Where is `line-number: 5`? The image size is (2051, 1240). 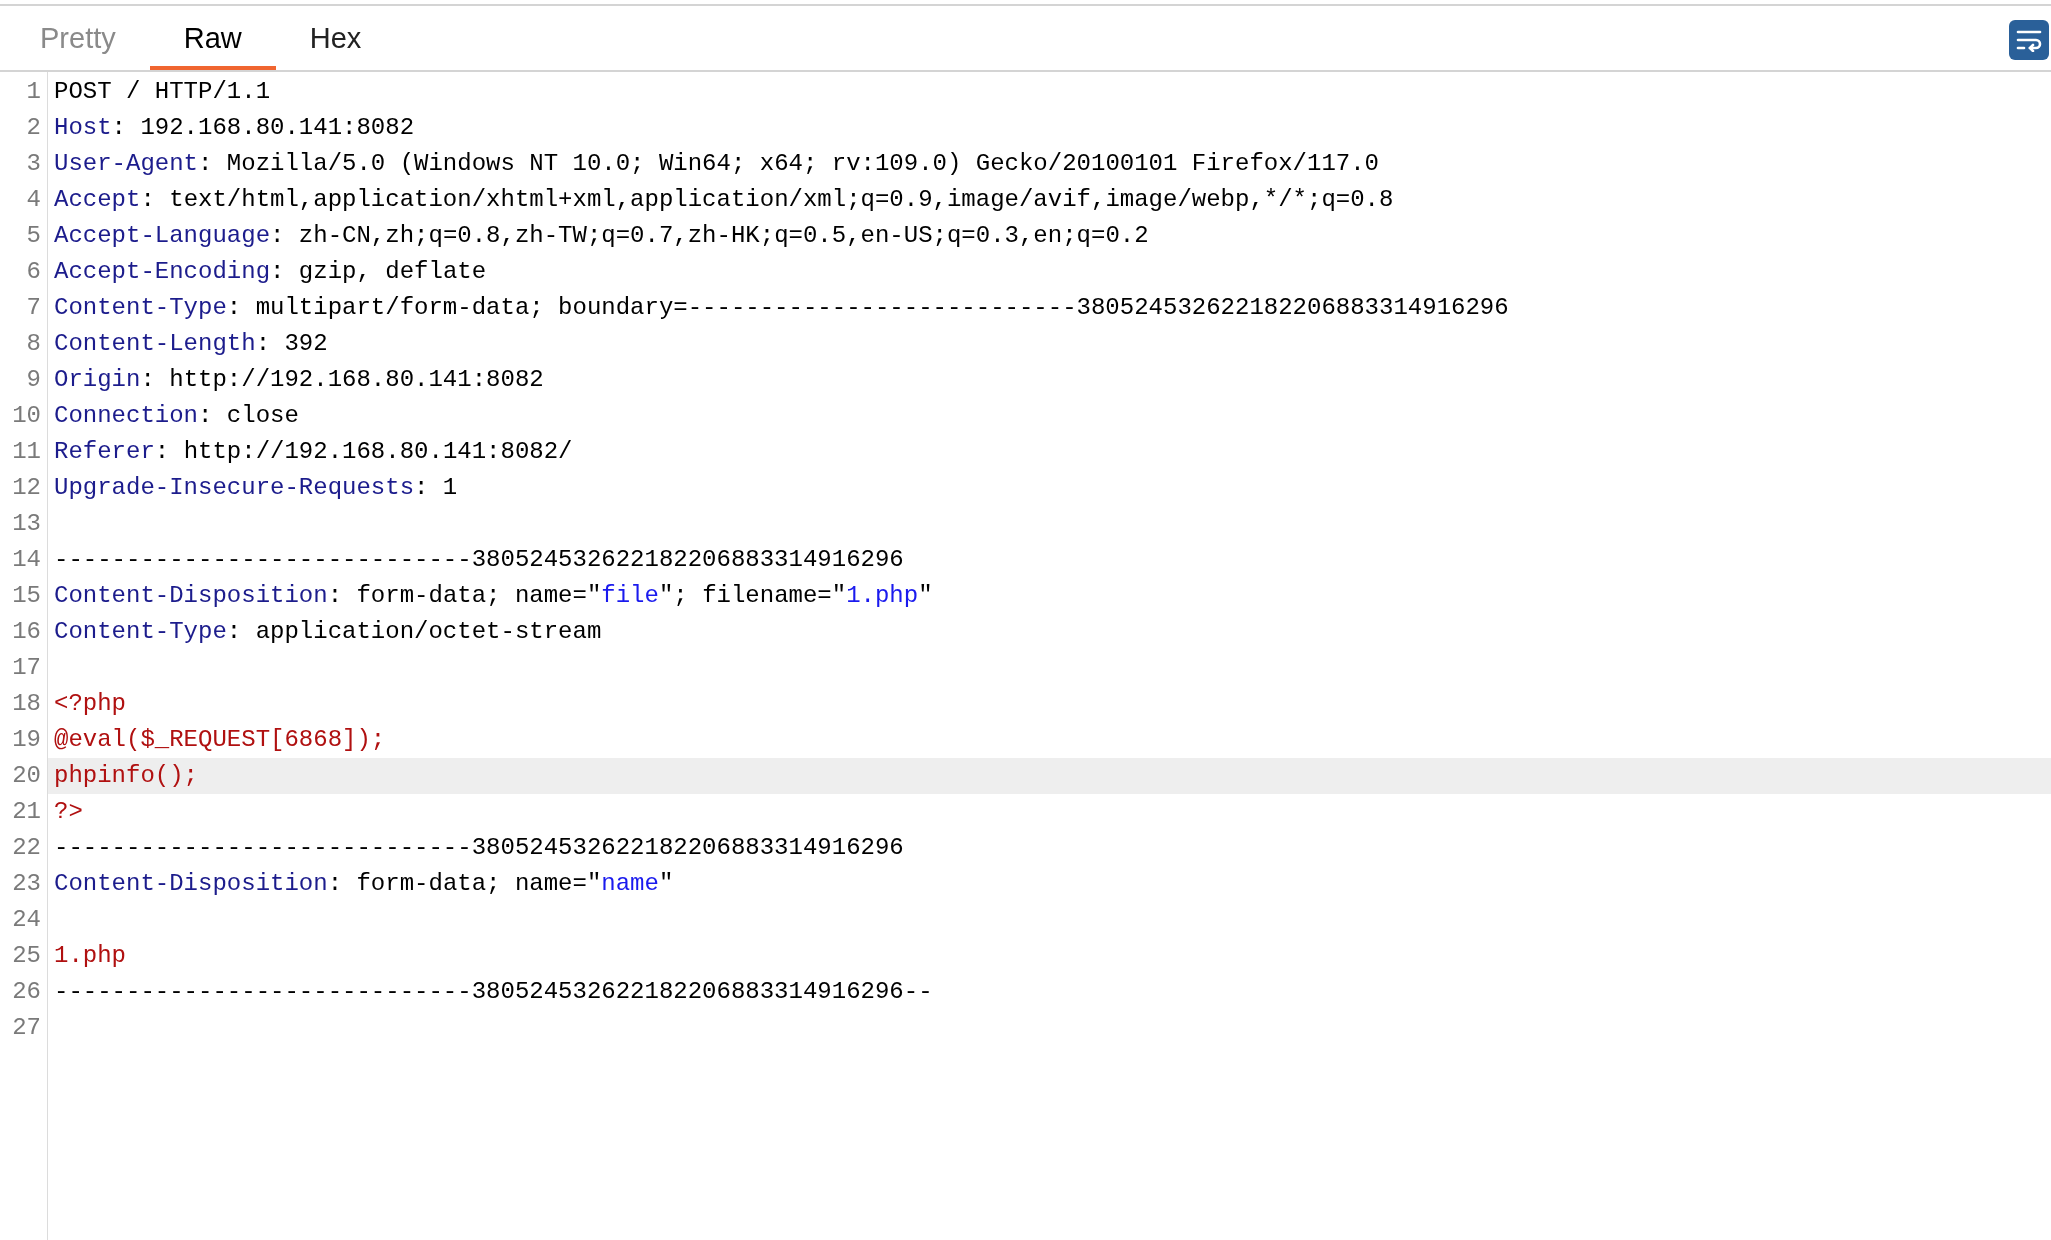 line-number: 5 is located at coordinates (33, 236).